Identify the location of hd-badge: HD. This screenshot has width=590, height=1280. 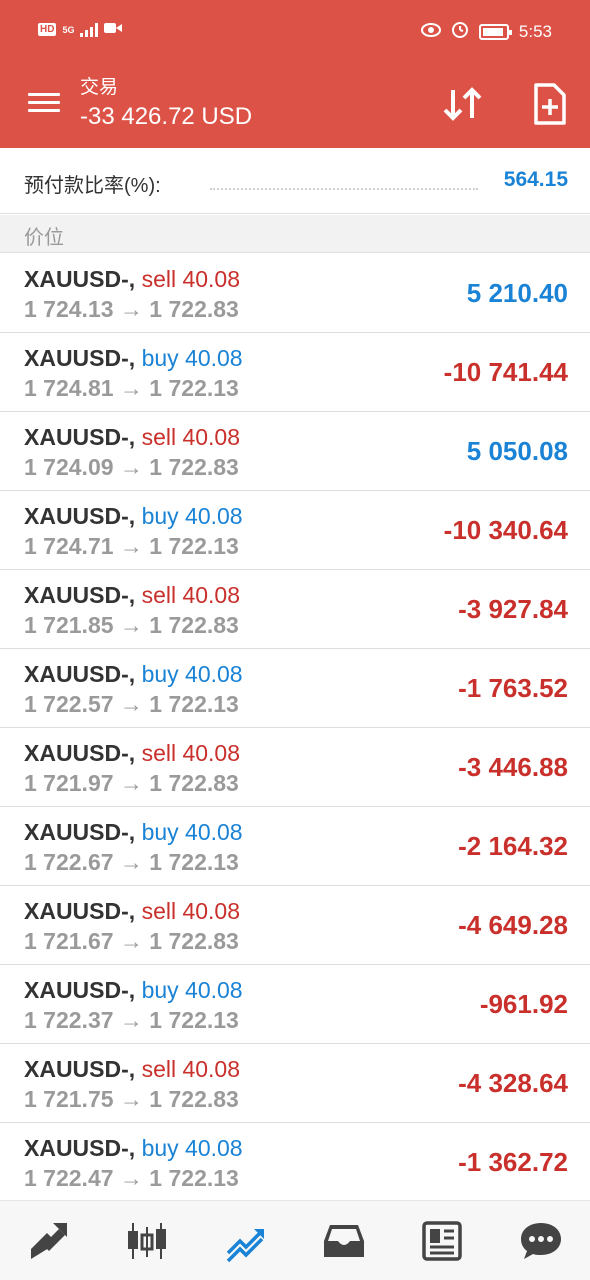
(47, 29).